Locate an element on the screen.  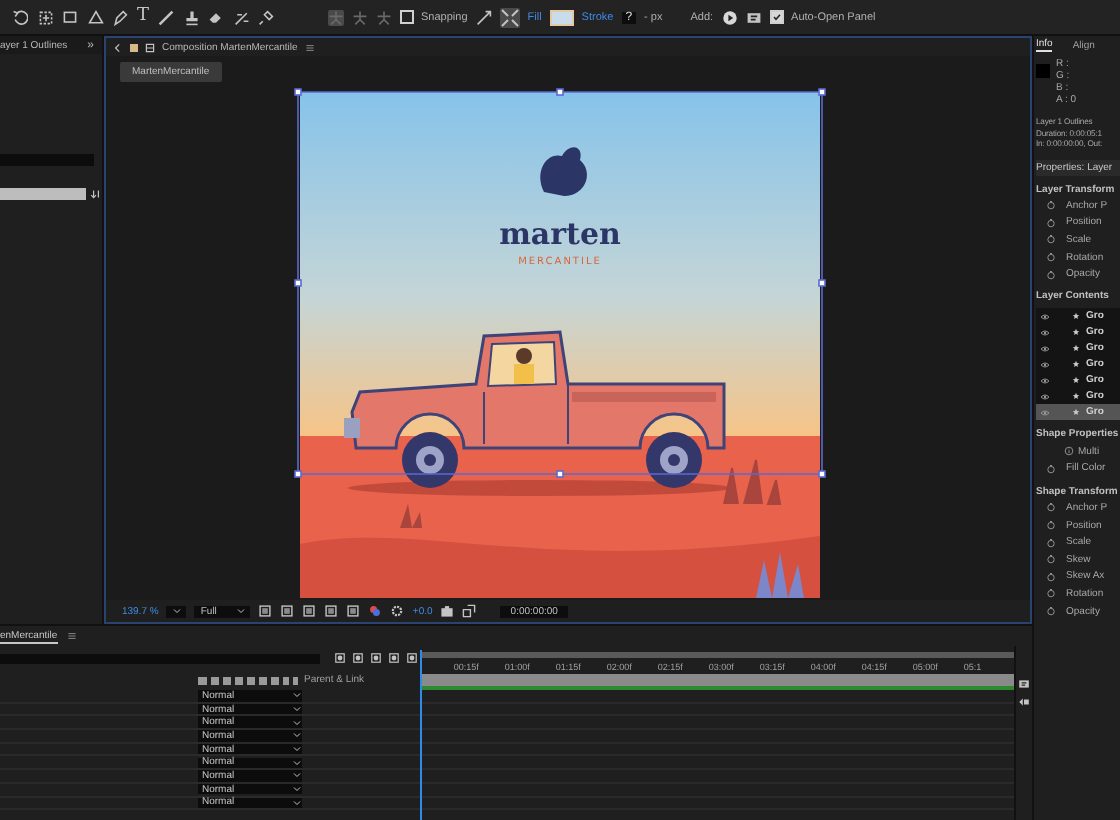
polygon-tool-icon is located at coordinates (95, 17).